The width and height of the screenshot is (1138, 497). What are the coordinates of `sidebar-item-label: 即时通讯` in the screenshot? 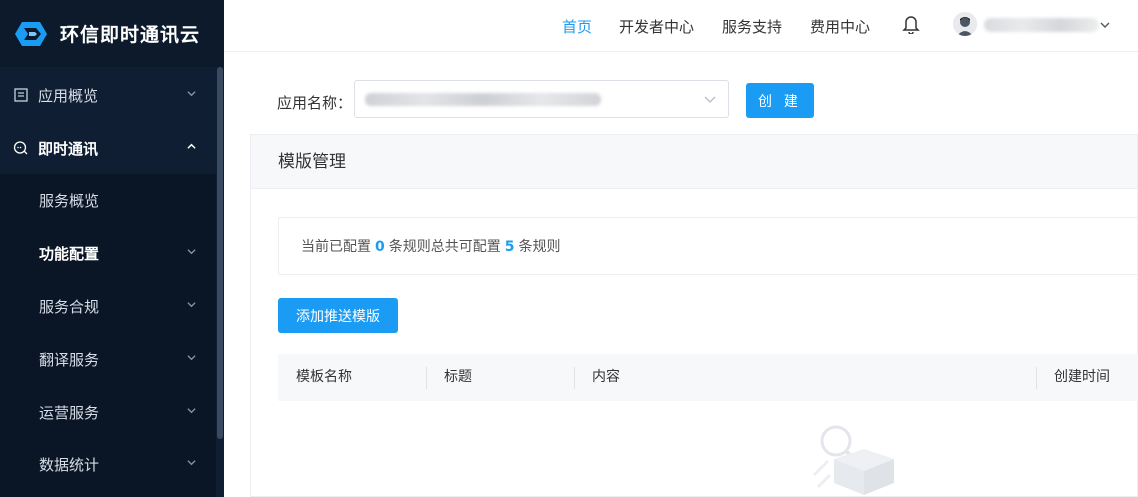 It's located at (68, 148).